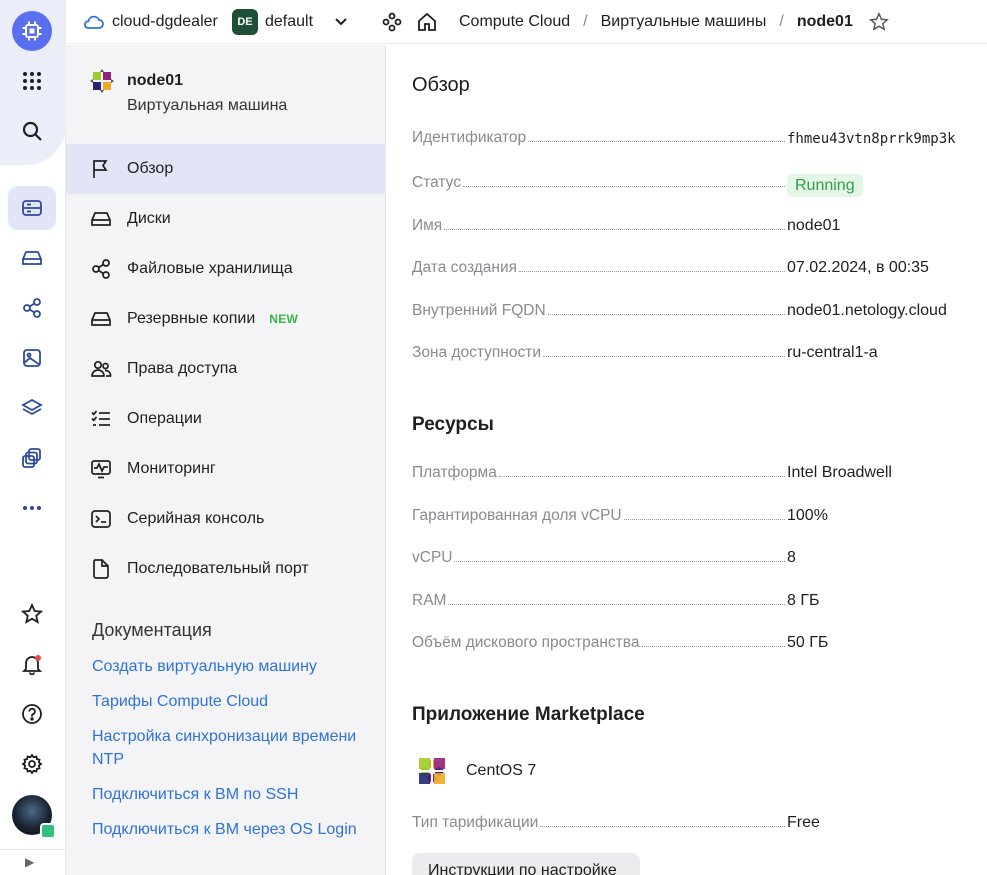 This screenshot has height=875, width=987. What do you see at coordinates (227, 829) in the screenshot?
I see `doc-link-os-login: Подключиться к ВМ через OS Login` at bounding box center [227, 829].